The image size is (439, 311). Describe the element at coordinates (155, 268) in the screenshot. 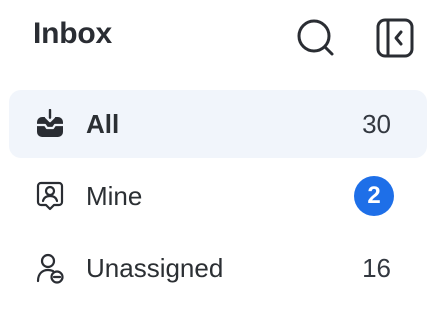

I see `nav-item-label: Unassigned` at that location.